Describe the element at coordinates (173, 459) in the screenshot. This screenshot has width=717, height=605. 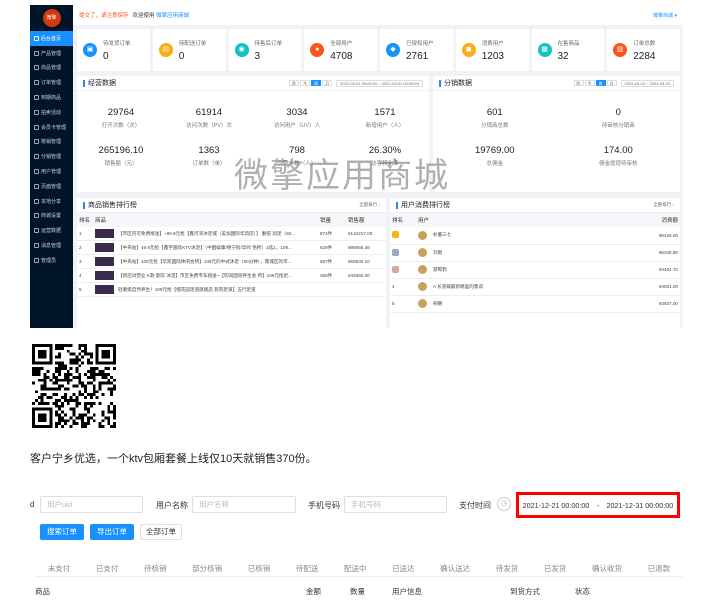
I see `caption-text: 客户宁乡优选，一个ktv包厢套餐上线仅10天就销售370份。` at that location.